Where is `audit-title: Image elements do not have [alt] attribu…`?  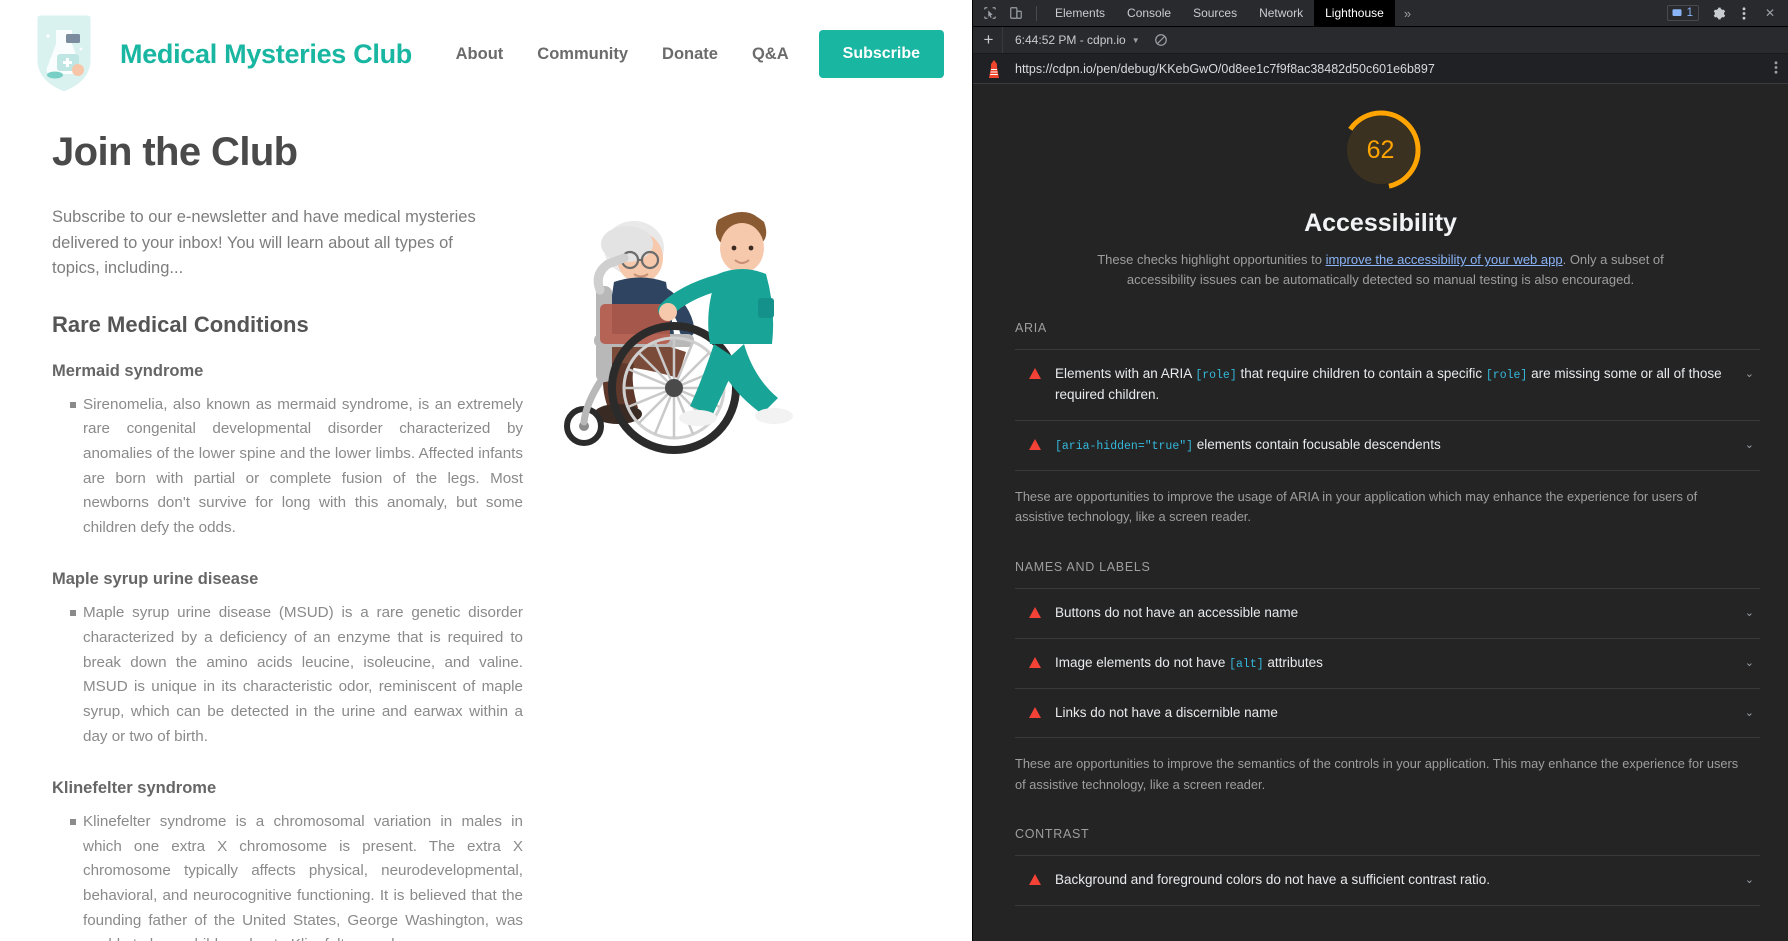 audit-title: Image elements do not have [alt] attribu… is located at coordinates (1393, 663).